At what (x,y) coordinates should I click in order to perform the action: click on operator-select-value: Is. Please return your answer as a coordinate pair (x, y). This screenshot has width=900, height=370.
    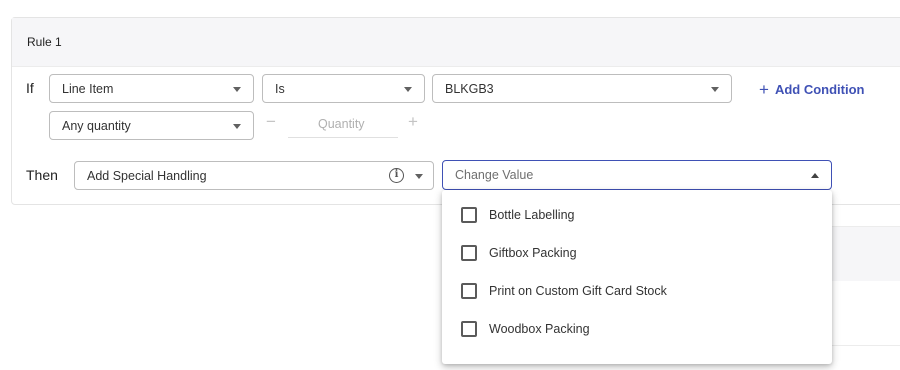
    Looking at the image, I should click on (280, 89).